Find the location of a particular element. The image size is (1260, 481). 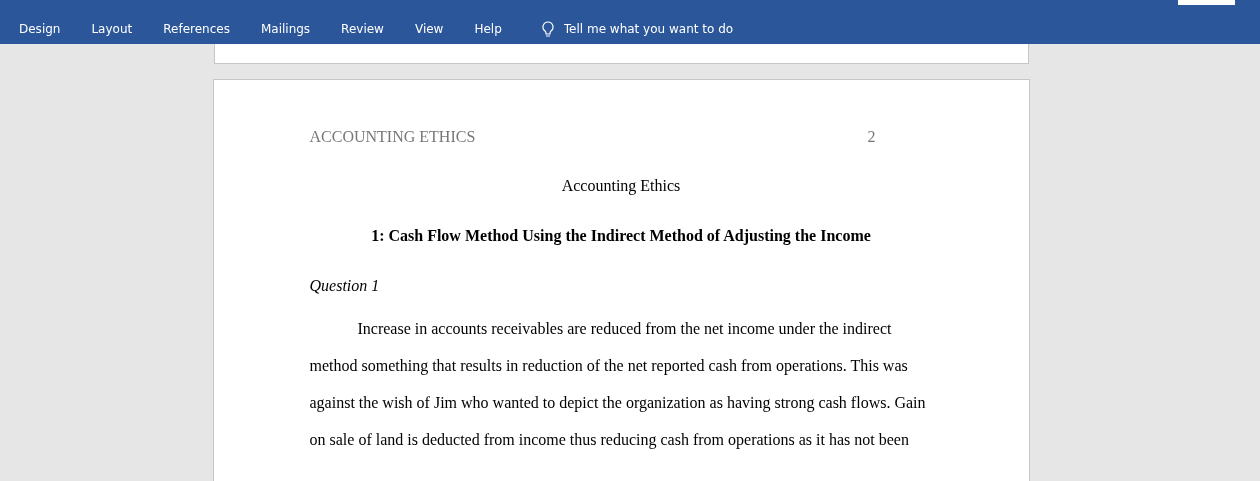

body-paragraph: Increase in accounts receivables are reduced from the net income under the indirect method something that results in reduction of the net reported cash from operations. This was against the wish of Jim who wanted to depict the organization as having strong cash flows. Gain on sale of land is deducted from income thus reducing cash from operations as it has not been is located at coordinates (618, 385).